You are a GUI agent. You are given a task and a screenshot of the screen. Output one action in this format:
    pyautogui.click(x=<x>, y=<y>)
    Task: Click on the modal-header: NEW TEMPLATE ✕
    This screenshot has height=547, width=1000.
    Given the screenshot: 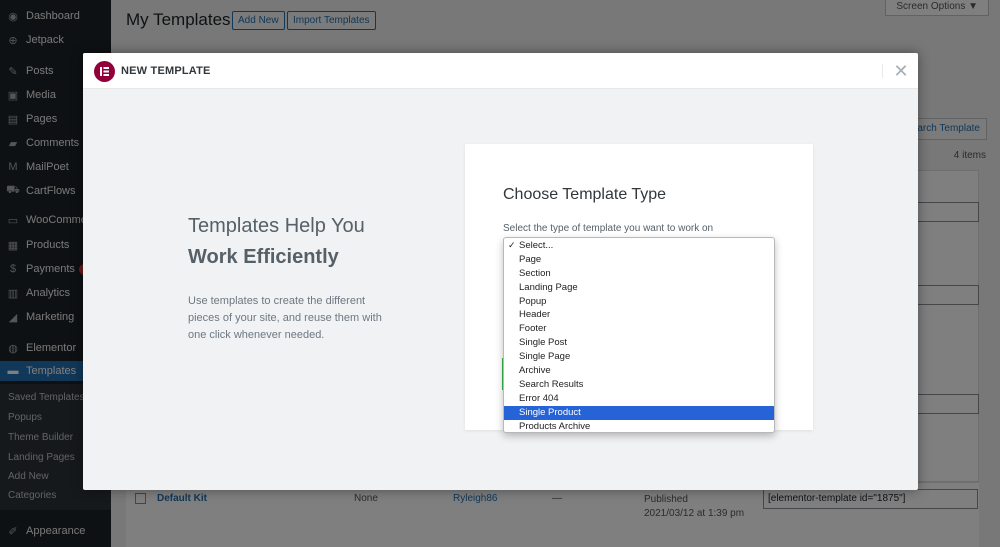 What is the action you would take?
    pyautogui.click(x=500, y=71)
    